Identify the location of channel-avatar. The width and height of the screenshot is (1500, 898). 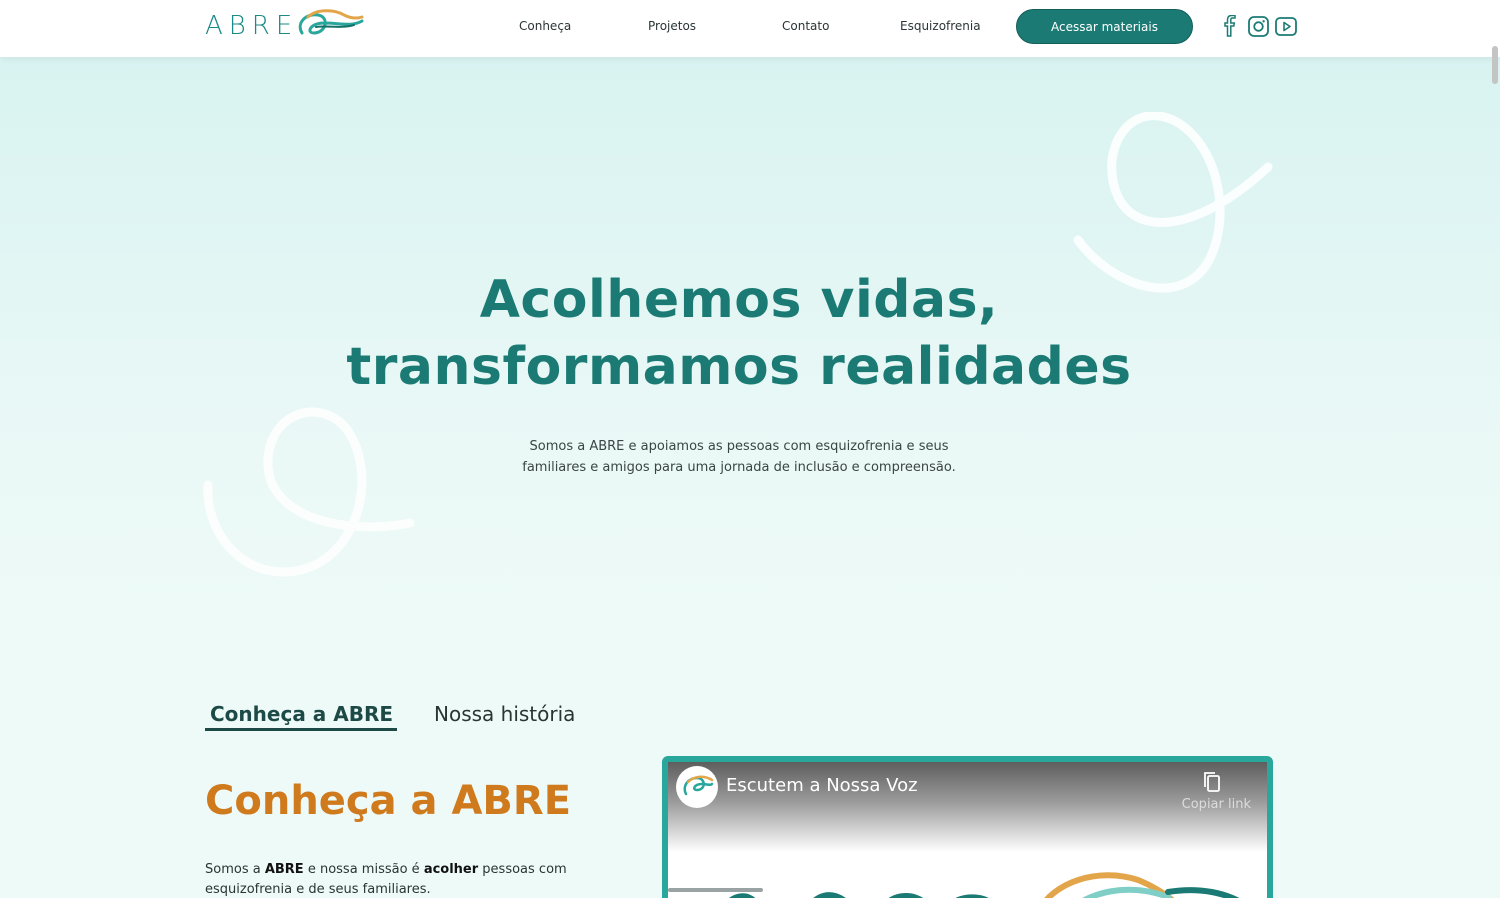
(697, 787).